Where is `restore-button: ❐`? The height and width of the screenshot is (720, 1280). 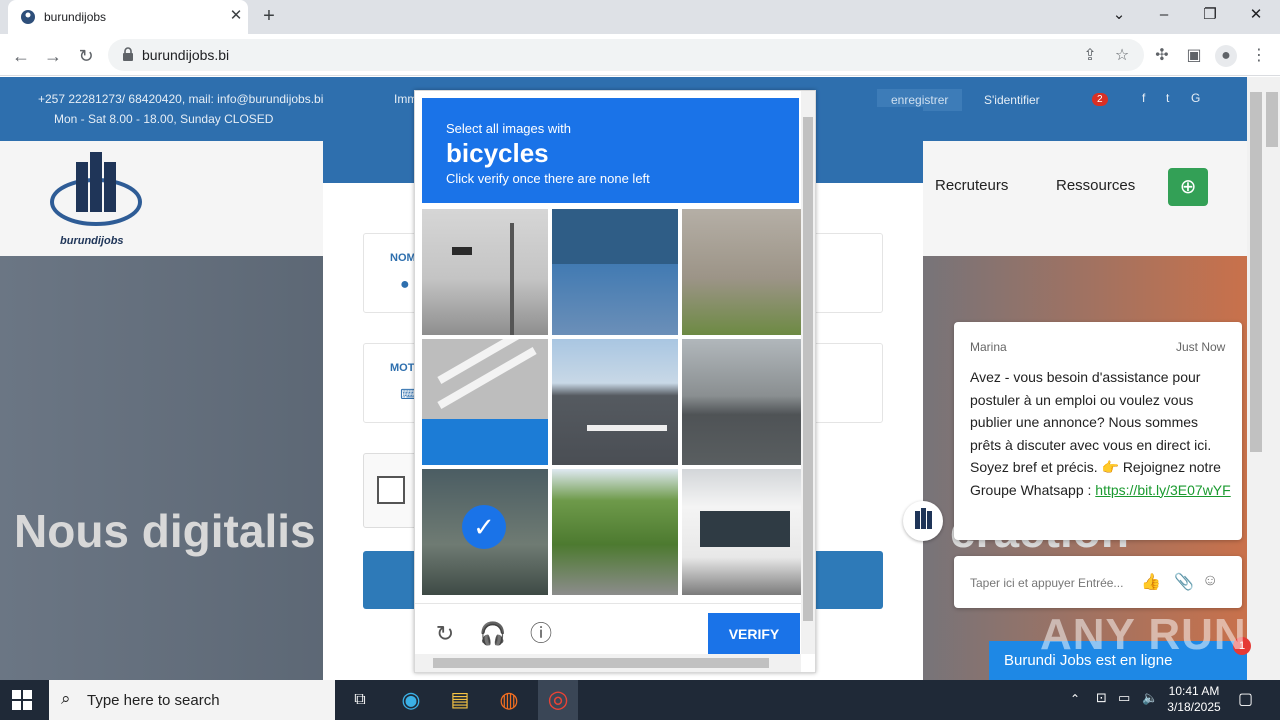
restore-button: ❐ is located at coordinates (1210, 15).